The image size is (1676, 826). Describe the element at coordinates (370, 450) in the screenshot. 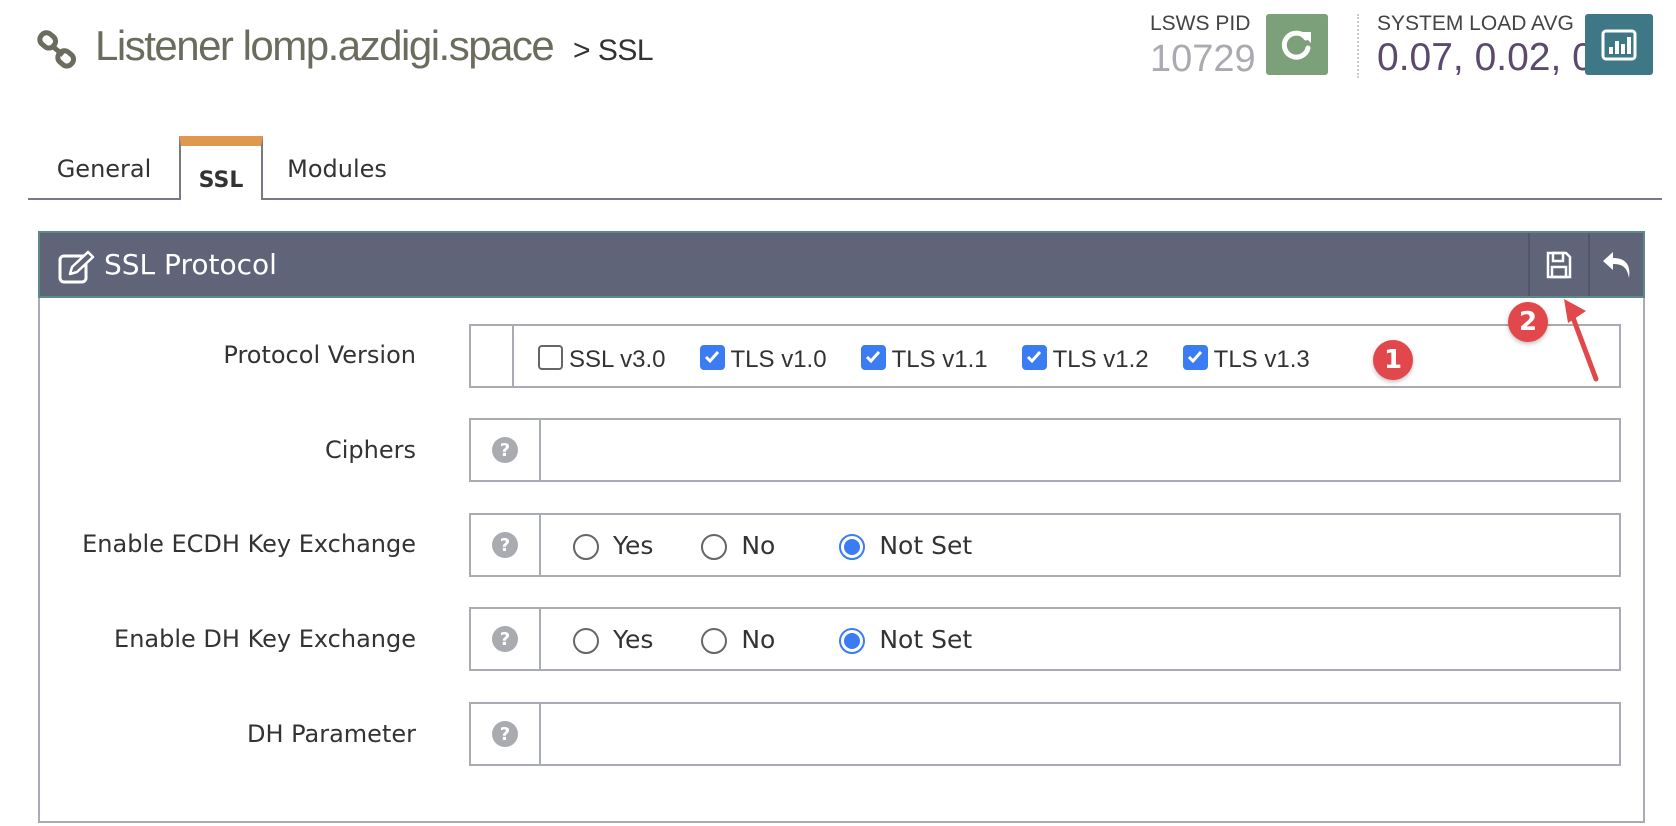

I see `ciphers-label: Ciphers` at that location.